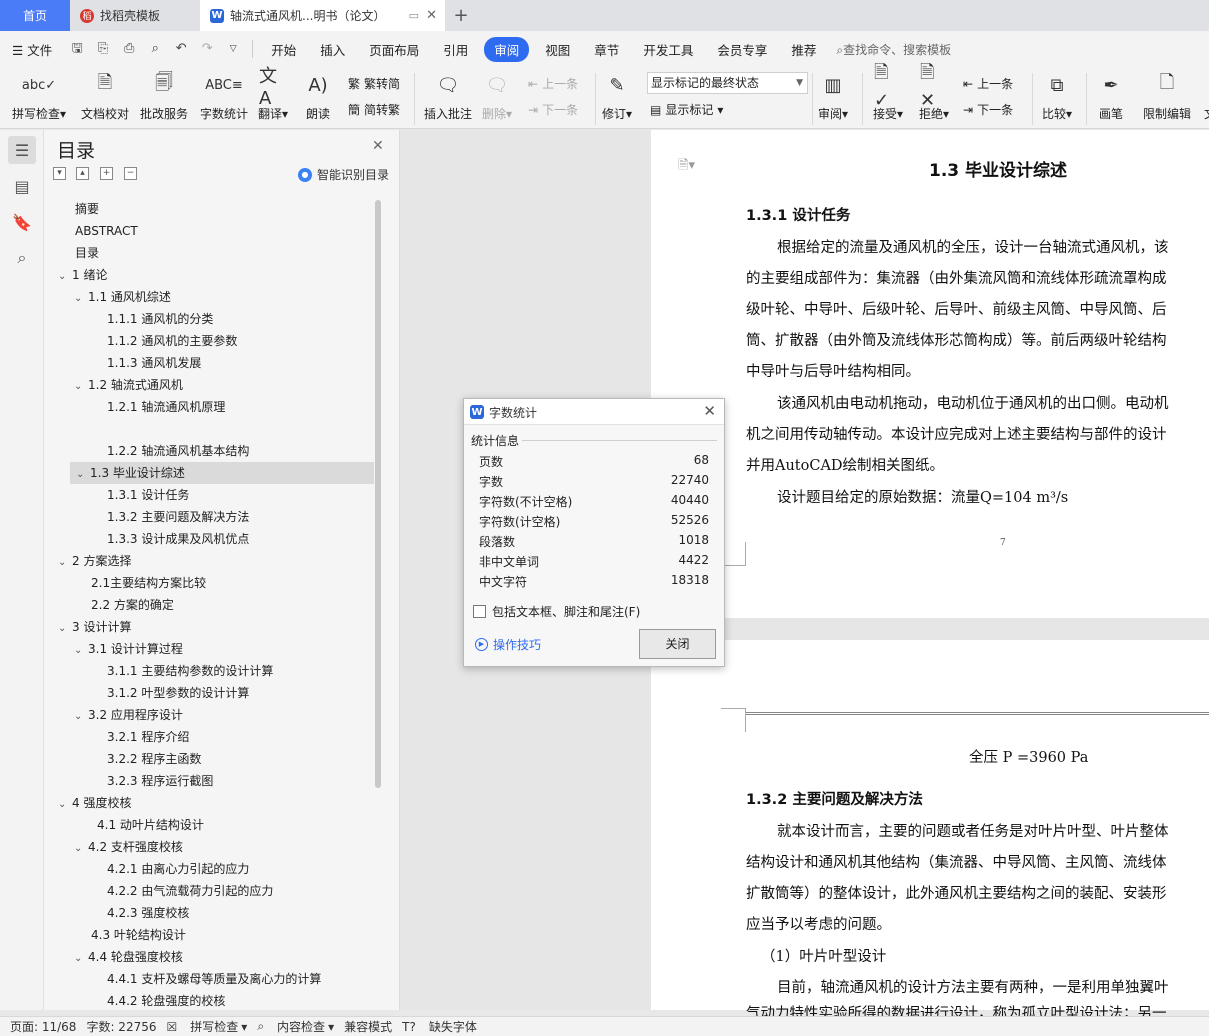 This screenshot has height=1036, width=1209. I want to click on delete-comment-button: 🗨 删除▾, so click(497, 96).